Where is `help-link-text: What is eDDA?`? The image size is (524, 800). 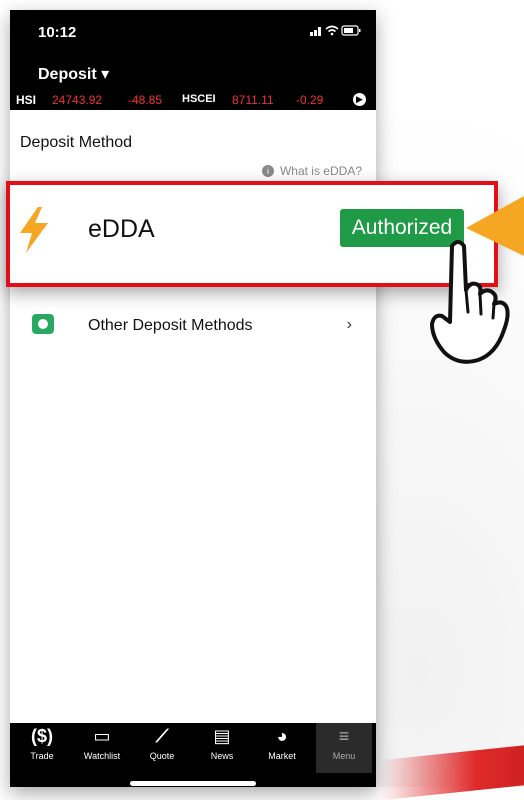 help-link-text: What is eDDA? is located at coordinates (320, 171).